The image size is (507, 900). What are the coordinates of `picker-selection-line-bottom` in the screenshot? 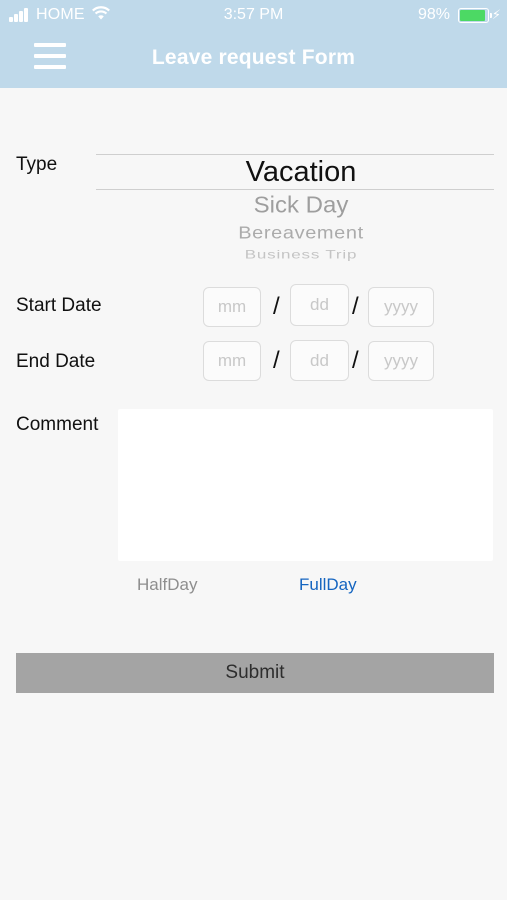 It's located at (295, 189).